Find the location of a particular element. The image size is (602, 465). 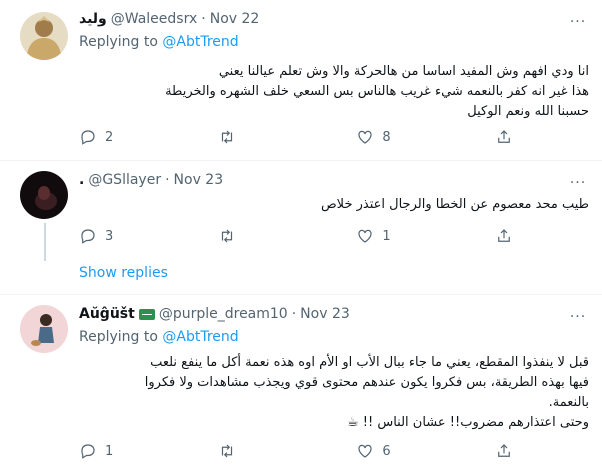

user-handle: @Waleedsrx is located at coordinates (154, 19).